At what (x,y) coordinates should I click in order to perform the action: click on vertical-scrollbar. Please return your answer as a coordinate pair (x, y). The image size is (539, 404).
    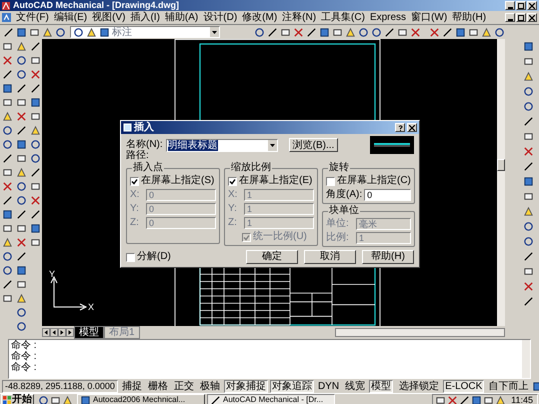
    Looking at the image, I should click on (501, 182).